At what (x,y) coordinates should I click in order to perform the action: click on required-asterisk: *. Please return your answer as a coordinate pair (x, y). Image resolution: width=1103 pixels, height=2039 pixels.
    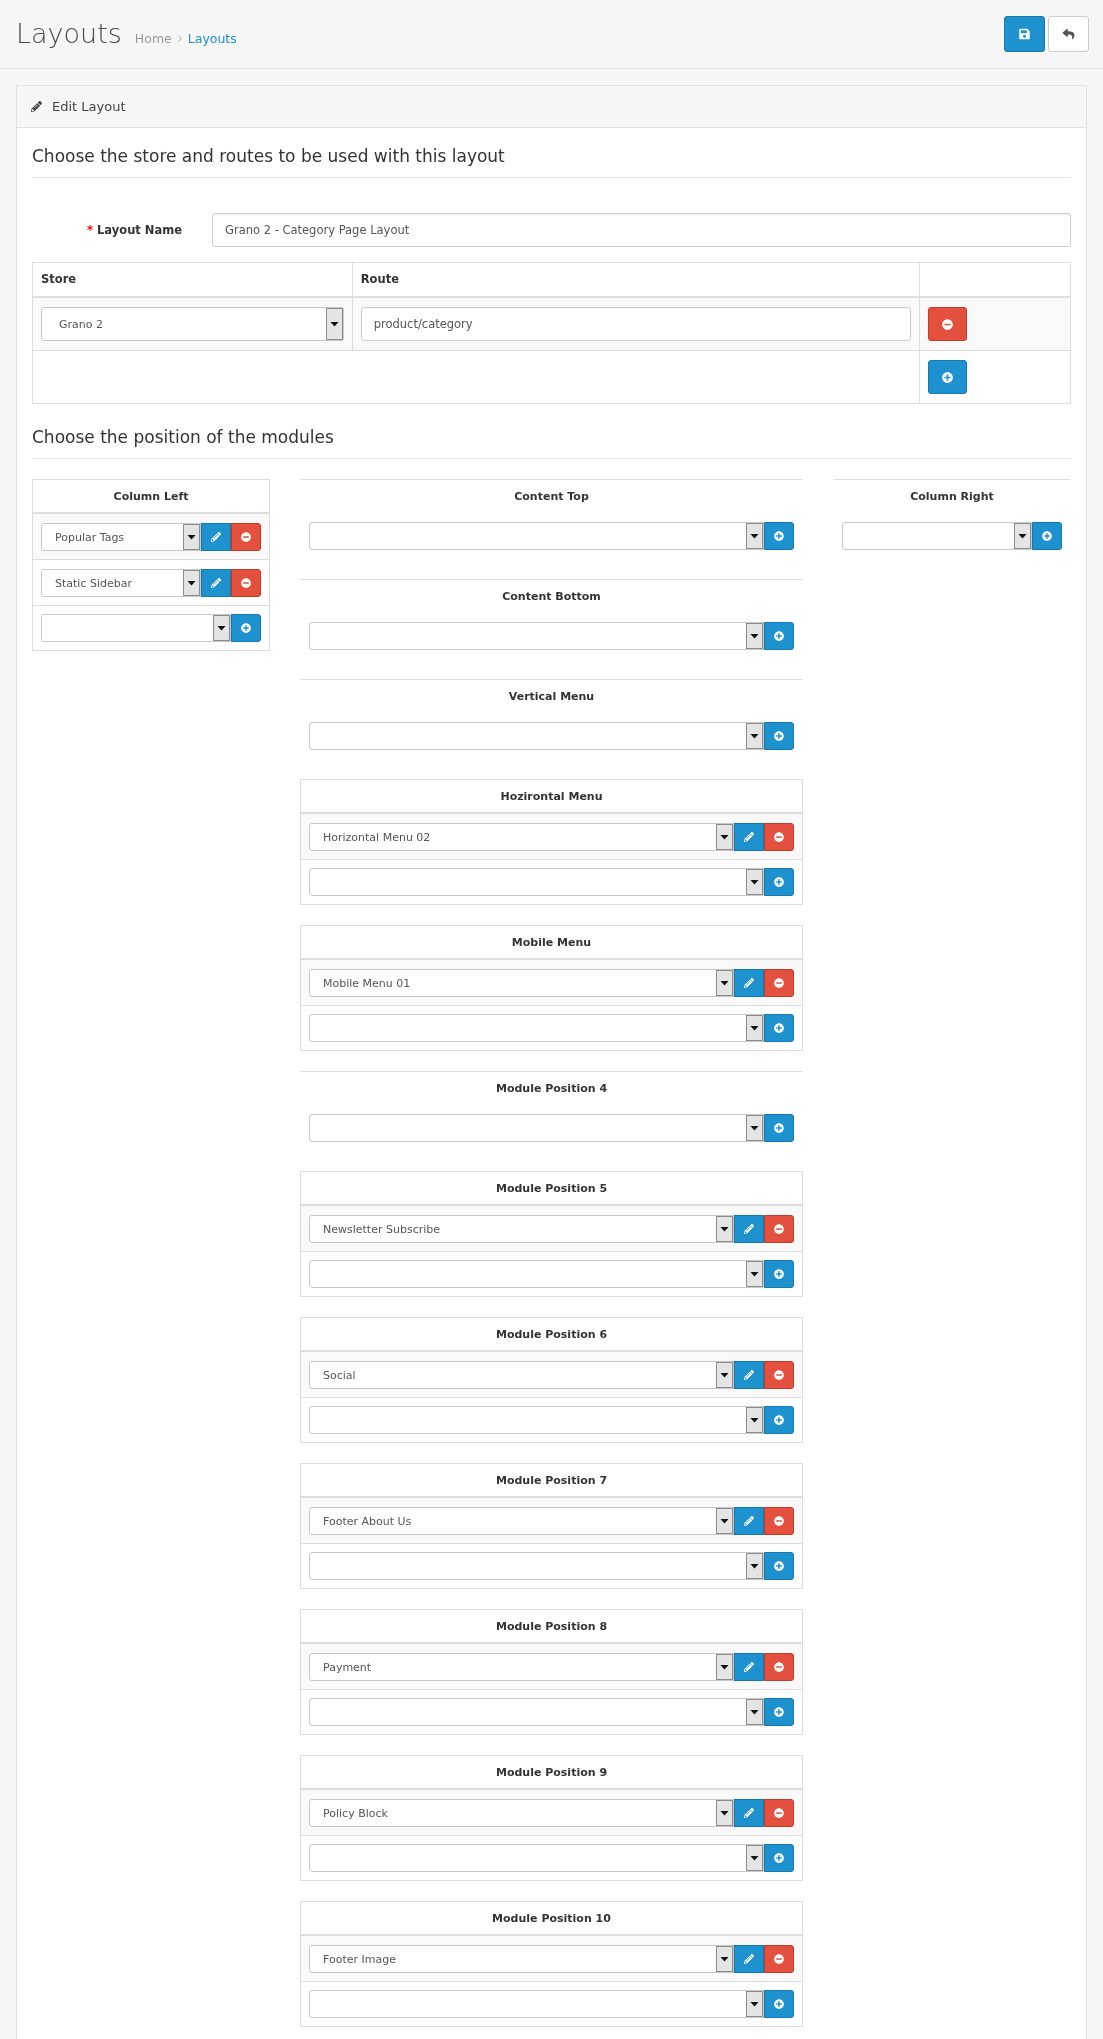
    Looking at the image, I should click on (90, 230).